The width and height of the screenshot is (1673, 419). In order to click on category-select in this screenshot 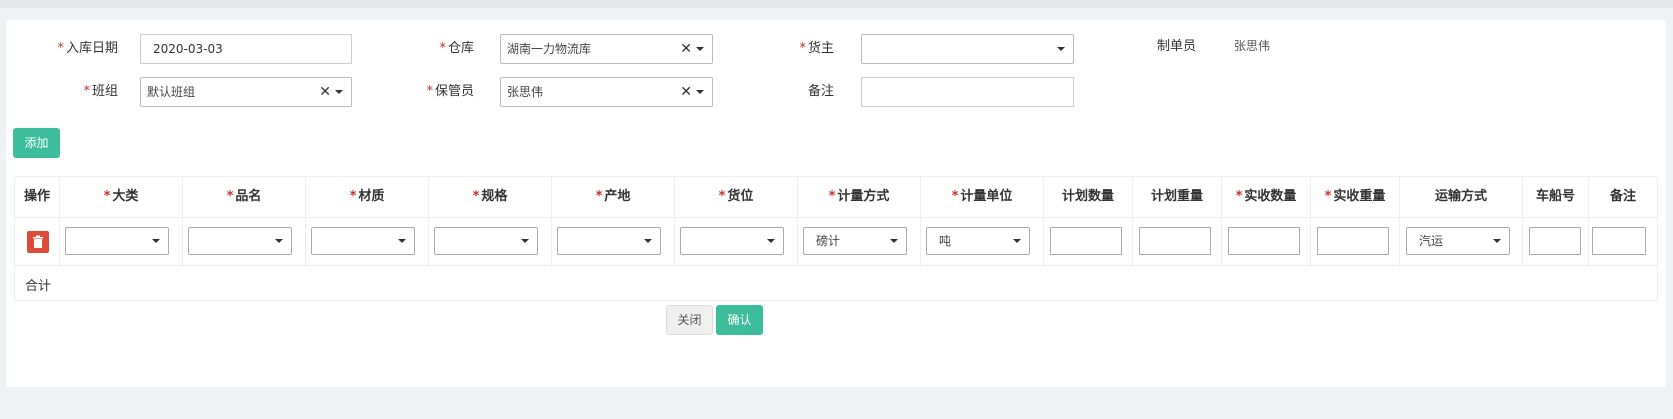, I will do `click(117, 241)`.